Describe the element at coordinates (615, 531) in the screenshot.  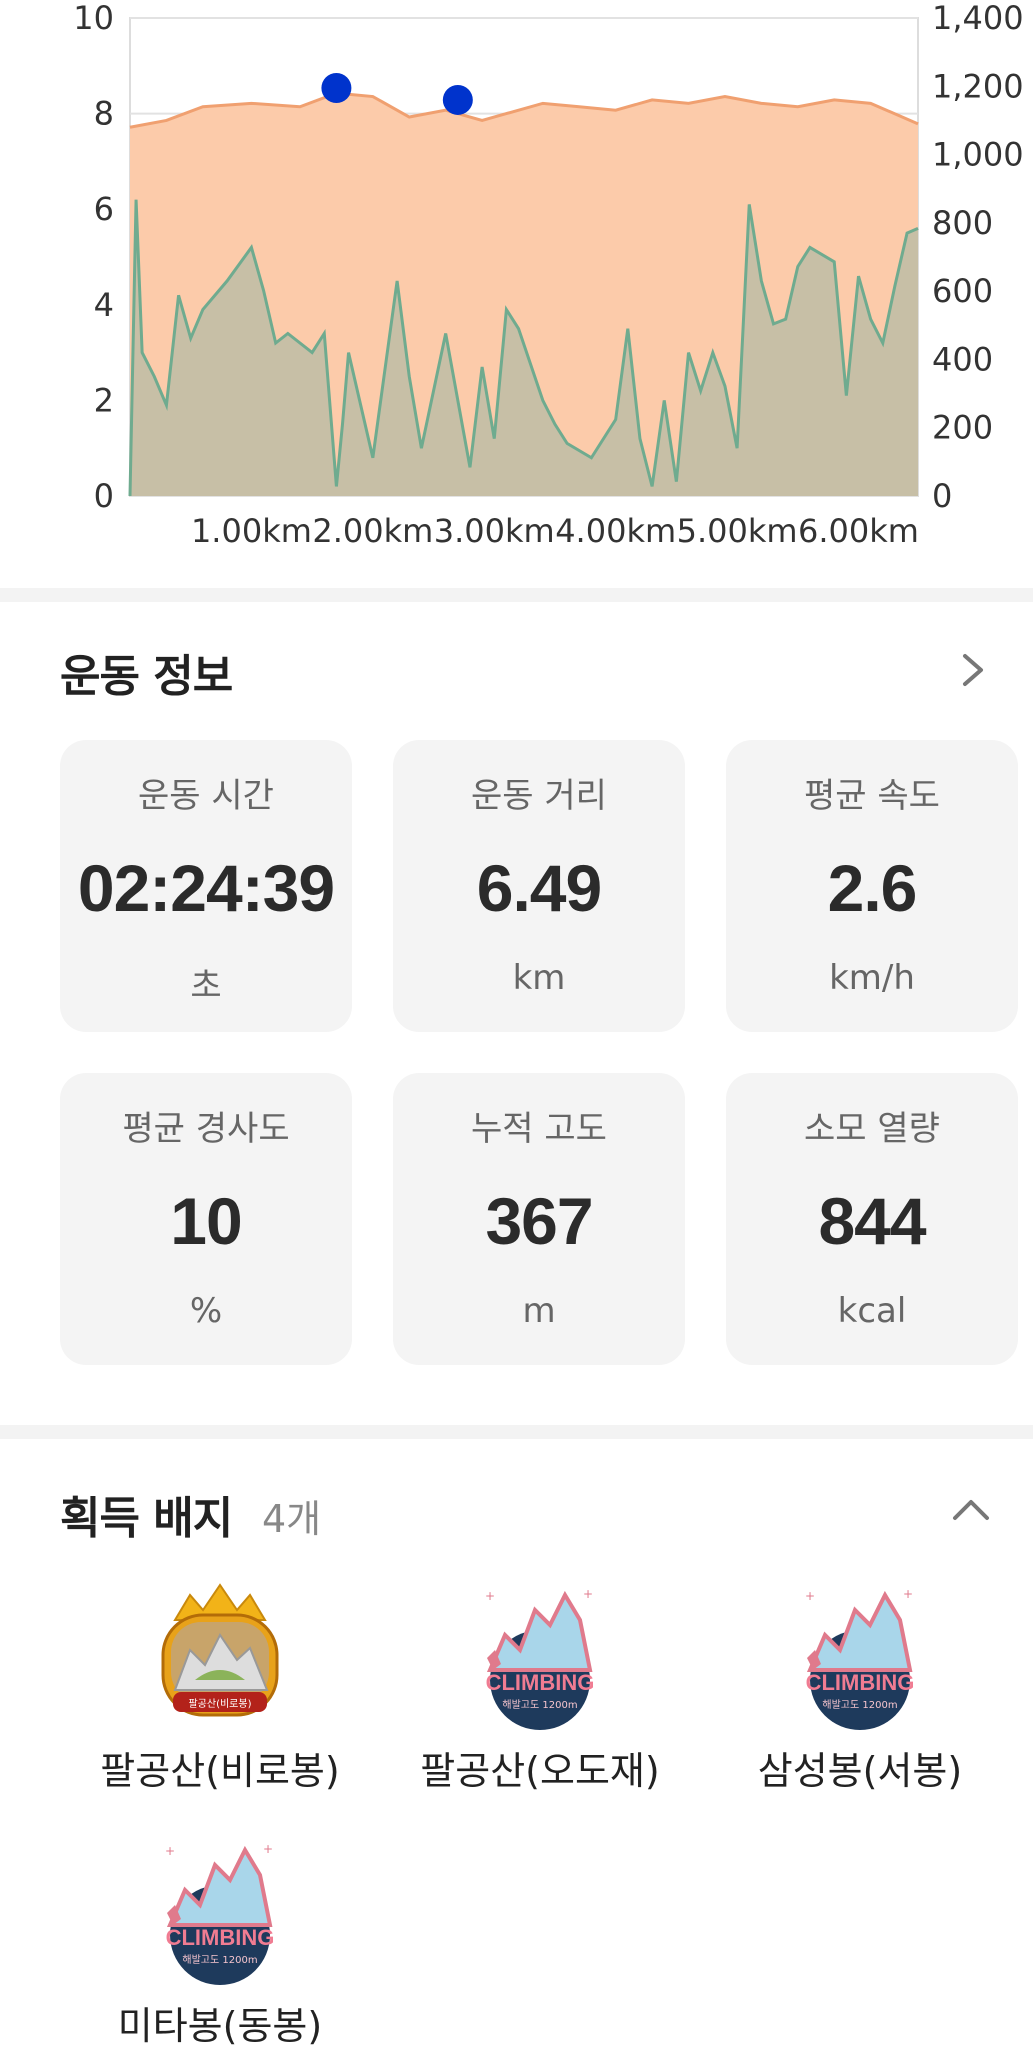
I see `x-tick-label: 4.00km` at that location.